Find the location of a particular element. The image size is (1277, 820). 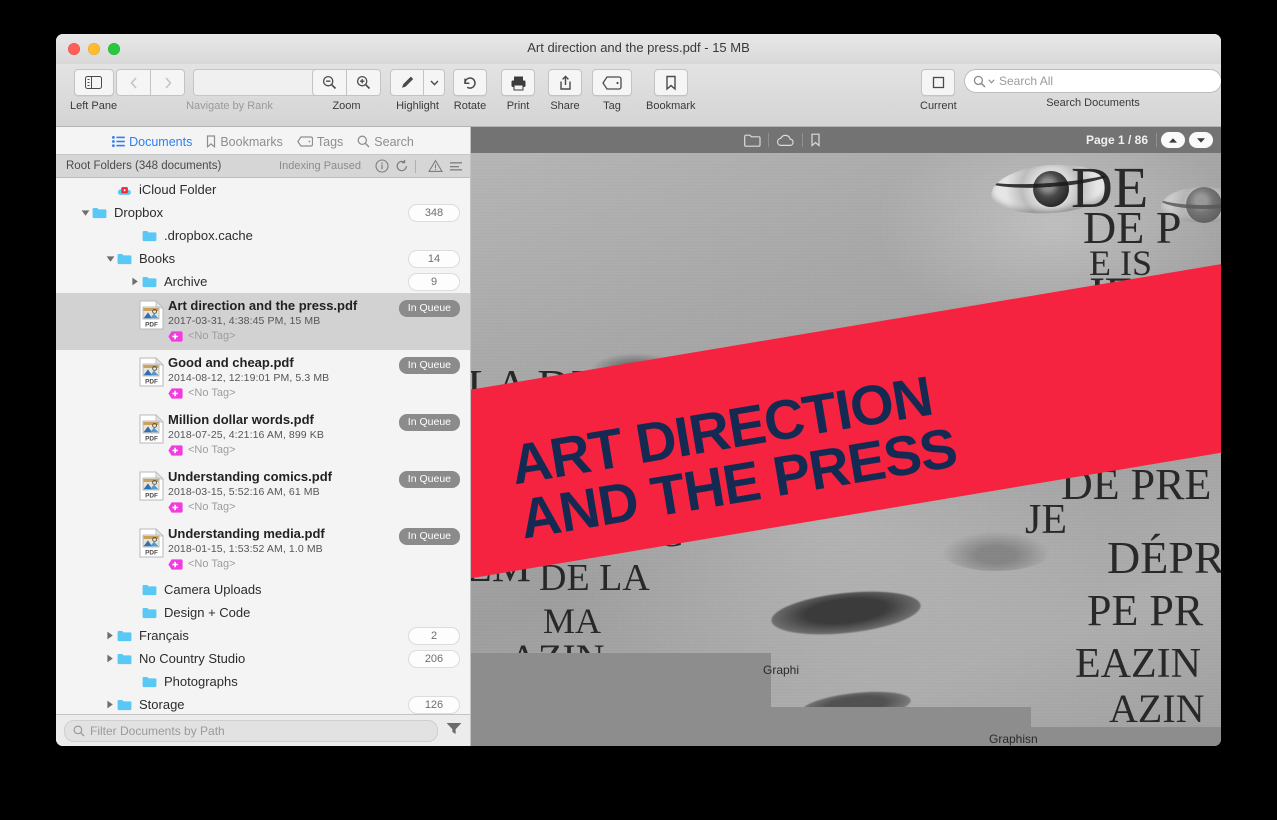

zoom-in-button is located at coordinates (364, 82).